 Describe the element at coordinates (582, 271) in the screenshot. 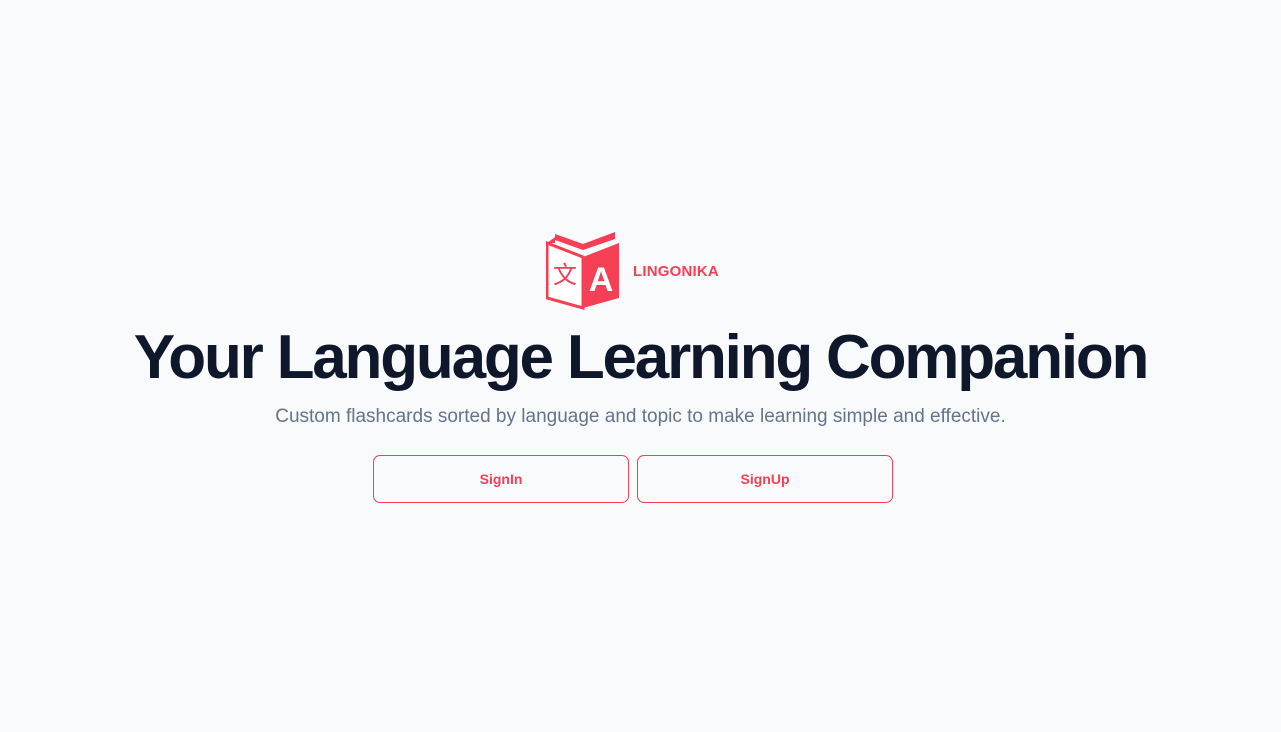

I see `open-book-translate-icon: 文 A` at that location.